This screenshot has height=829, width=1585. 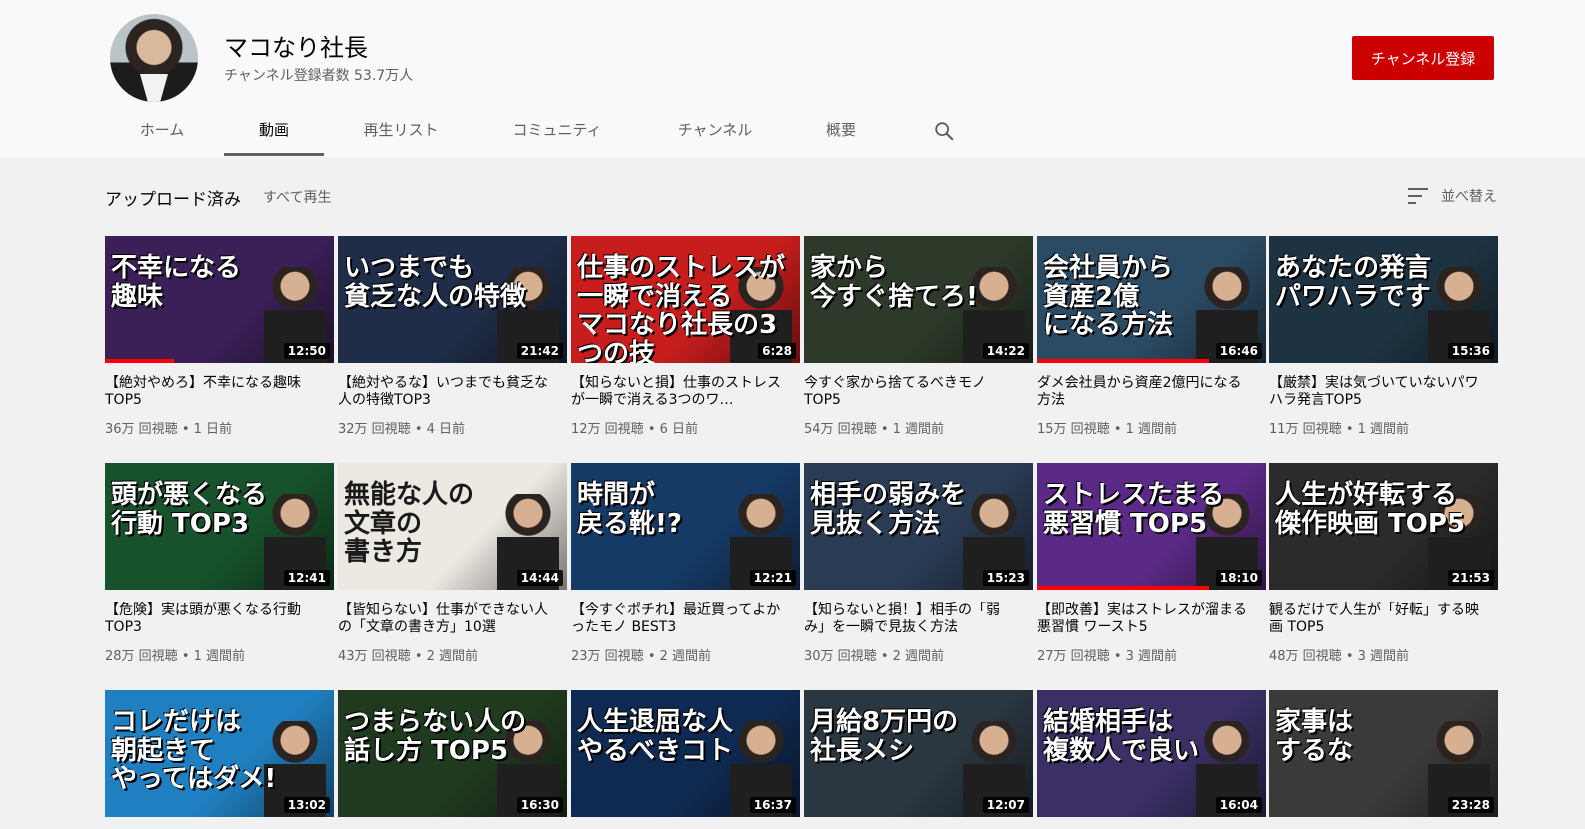 I want to click on video-title: ダメ会社員から資産2億円になる方法, so click(x=1142, y=392).